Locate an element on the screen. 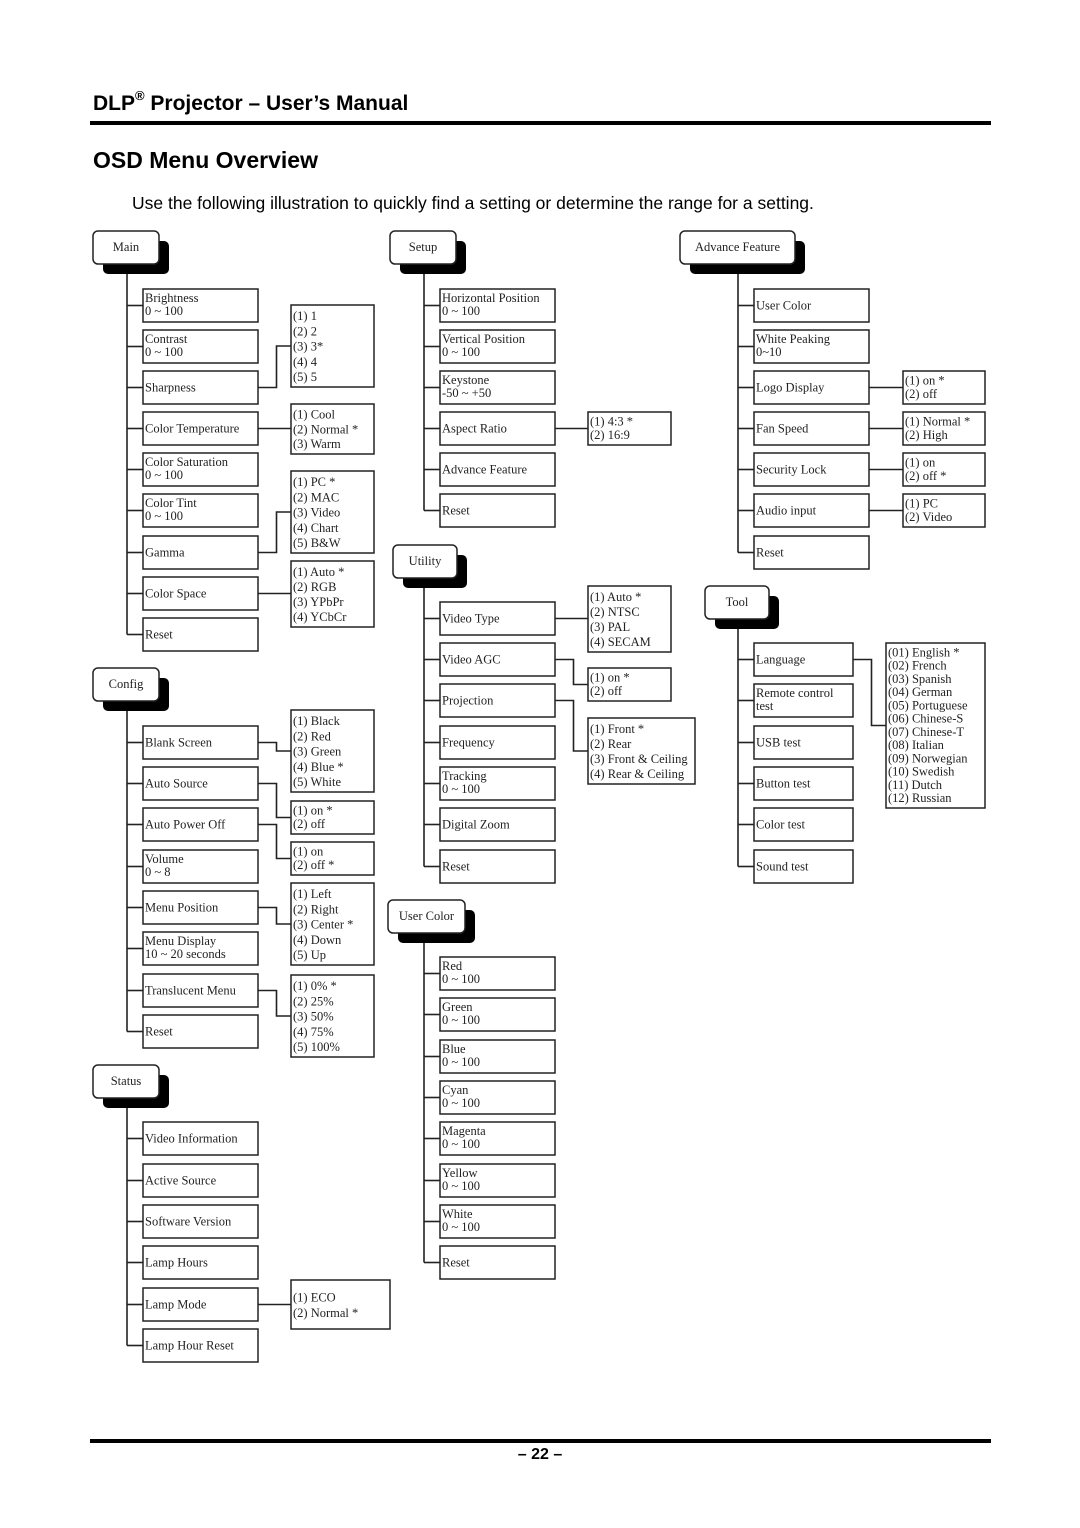 Image resolution: width=1080 pixels, height=1528 pixels. menu-item-label: Audio input is located at coordinates (786, 511).